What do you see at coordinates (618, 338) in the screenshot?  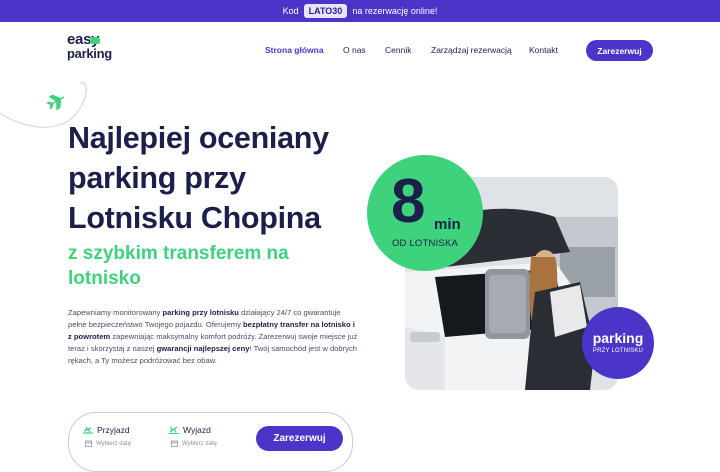 I see `parking-badge-title: parking` at bounding box center [618, 338].